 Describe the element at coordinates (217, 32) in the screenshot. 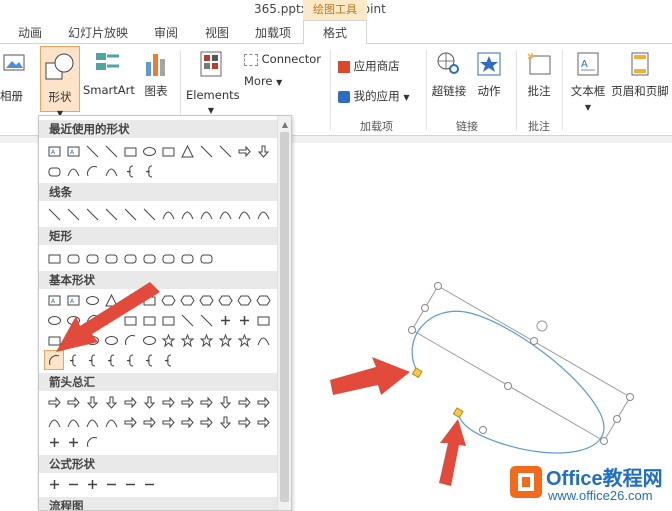

I see `tab-view: 视图` at that location.